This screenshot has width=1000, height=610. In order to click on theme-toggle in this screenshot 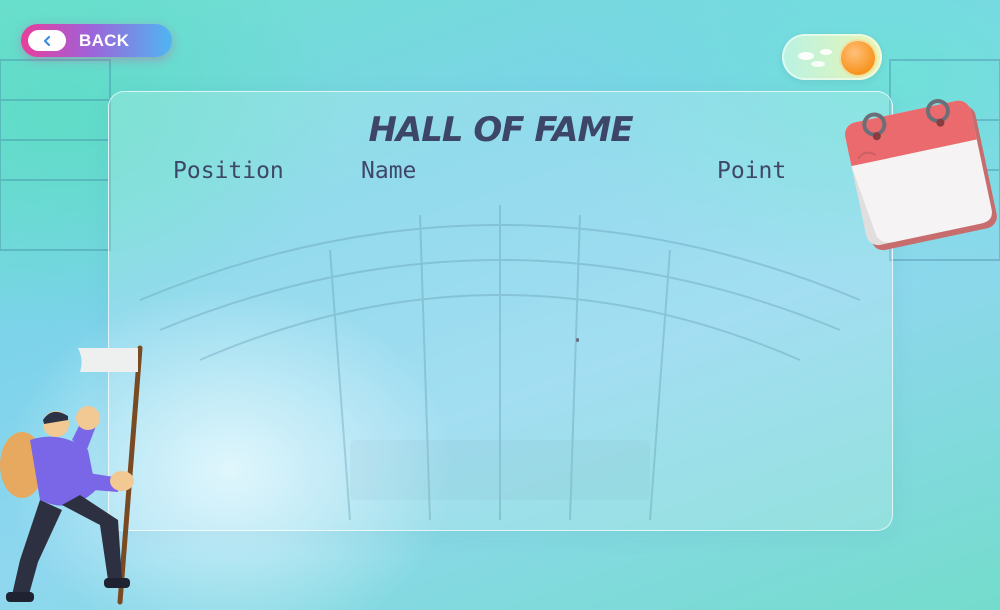, I will do `click(832, 57)`.